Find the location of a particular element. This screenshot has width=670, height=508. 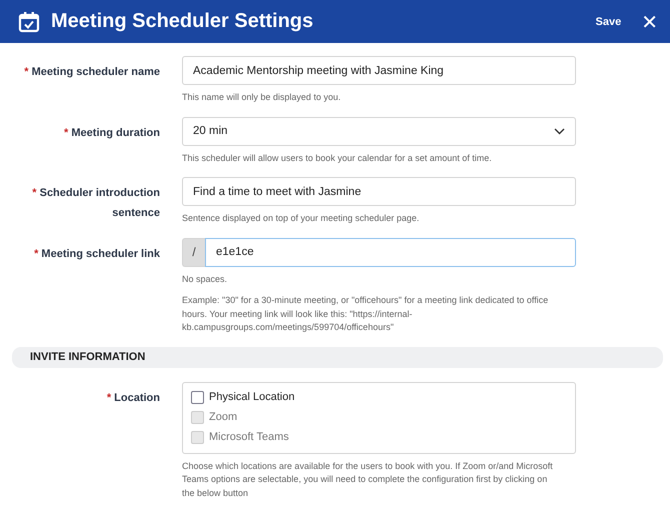

field-label: * Scheduler introduction sentence is located at coordinates (96, 203).